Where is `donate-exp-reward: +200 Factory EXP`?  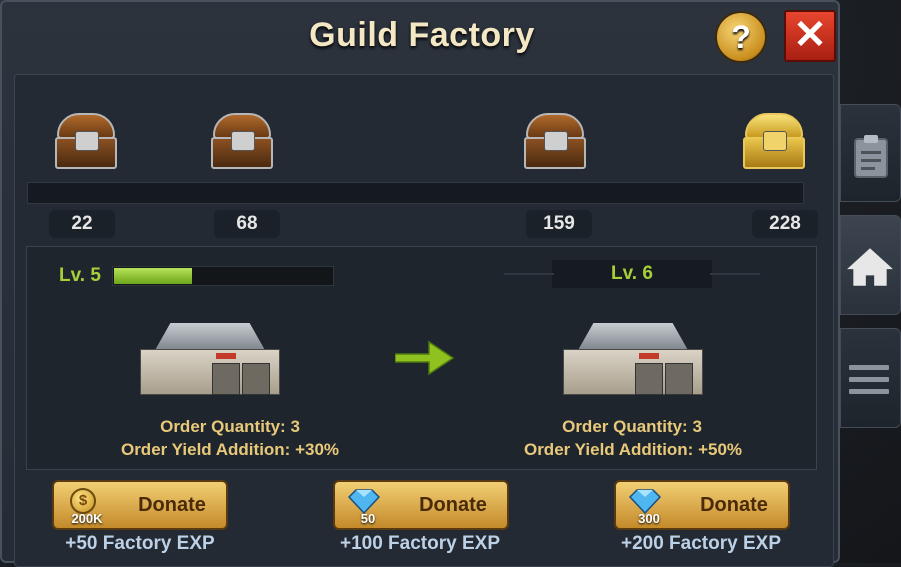
donate-exp-reward: +200 Factory EXP is located at coordinates (700, 543).